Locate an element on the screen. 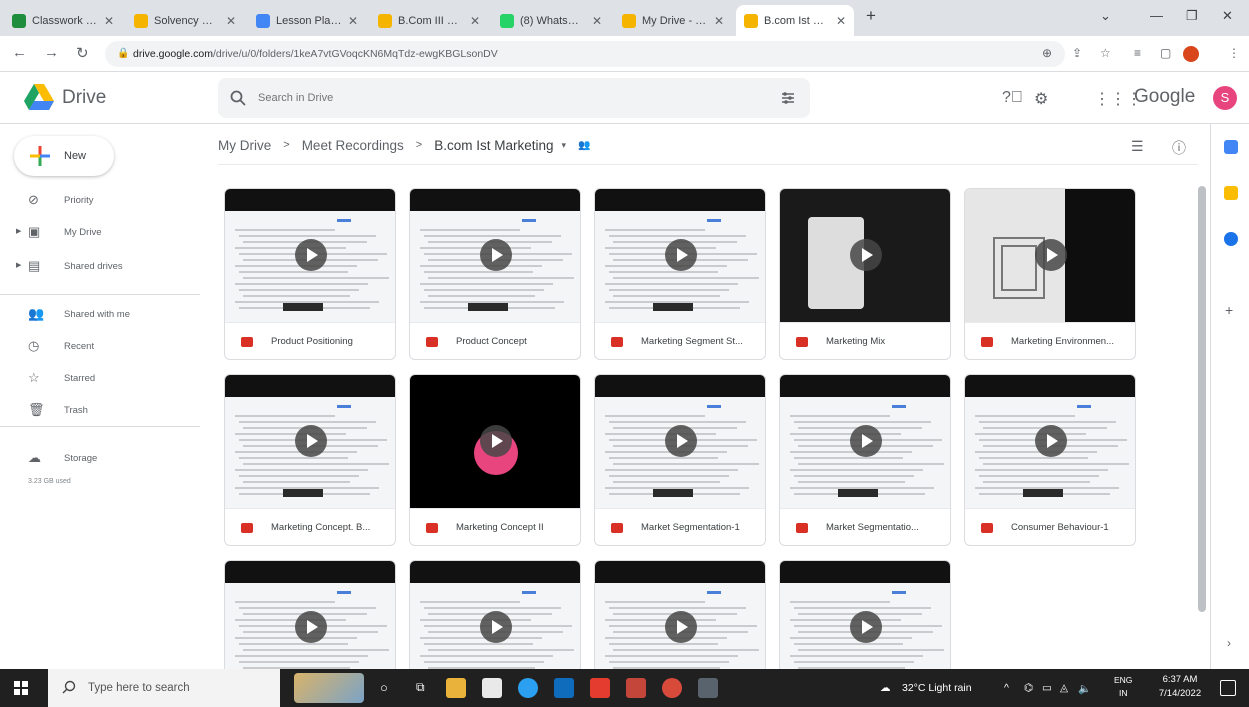  chevron-down-icon: ▾ is located at coordinates (563, 145).